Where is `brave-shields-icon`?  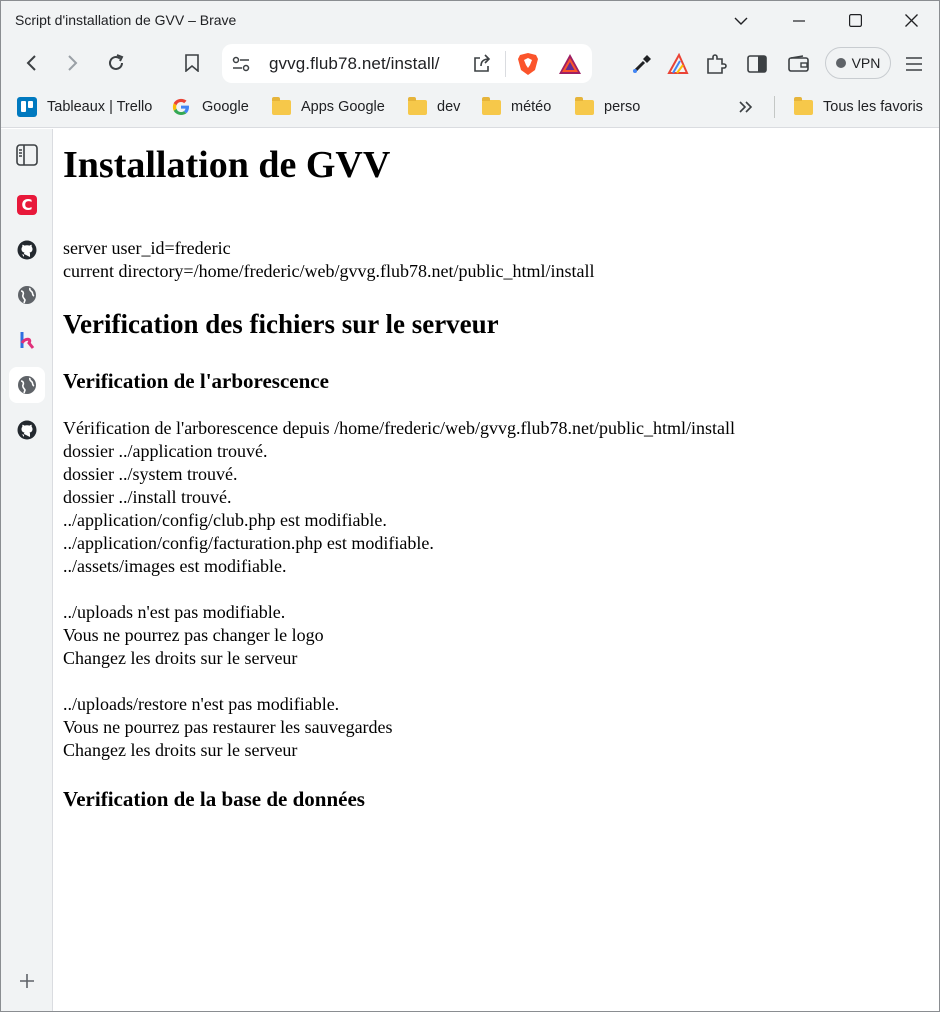
brave-shields-icon is located at coordinates (528, 64).